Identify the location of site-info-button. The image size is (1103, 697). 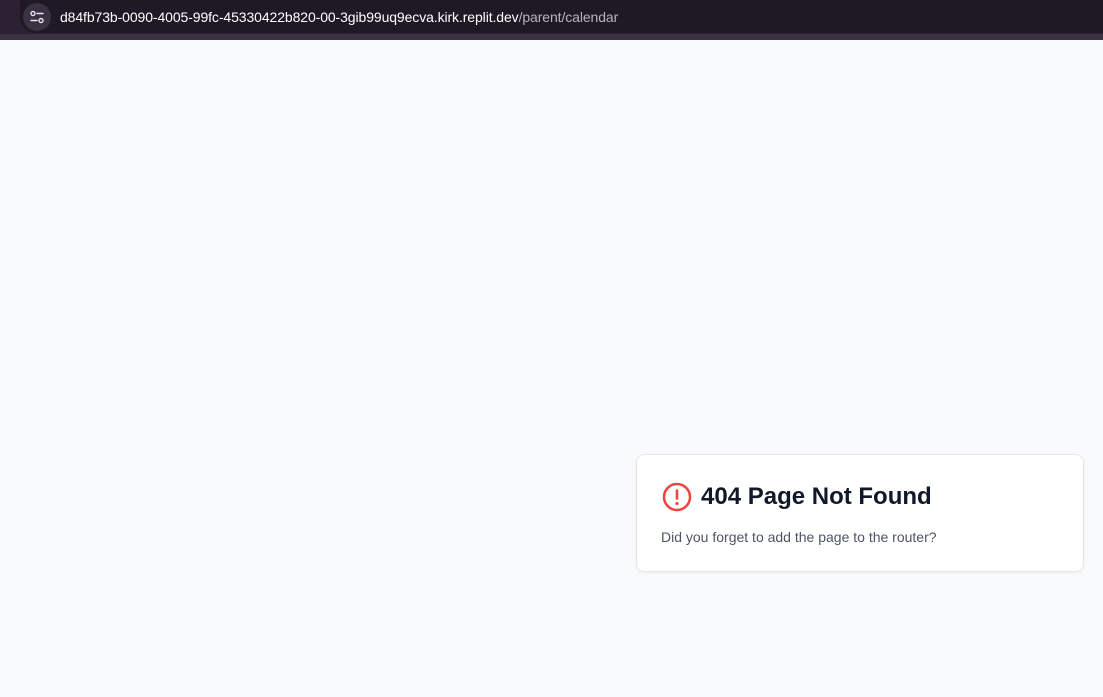
(37, 16).